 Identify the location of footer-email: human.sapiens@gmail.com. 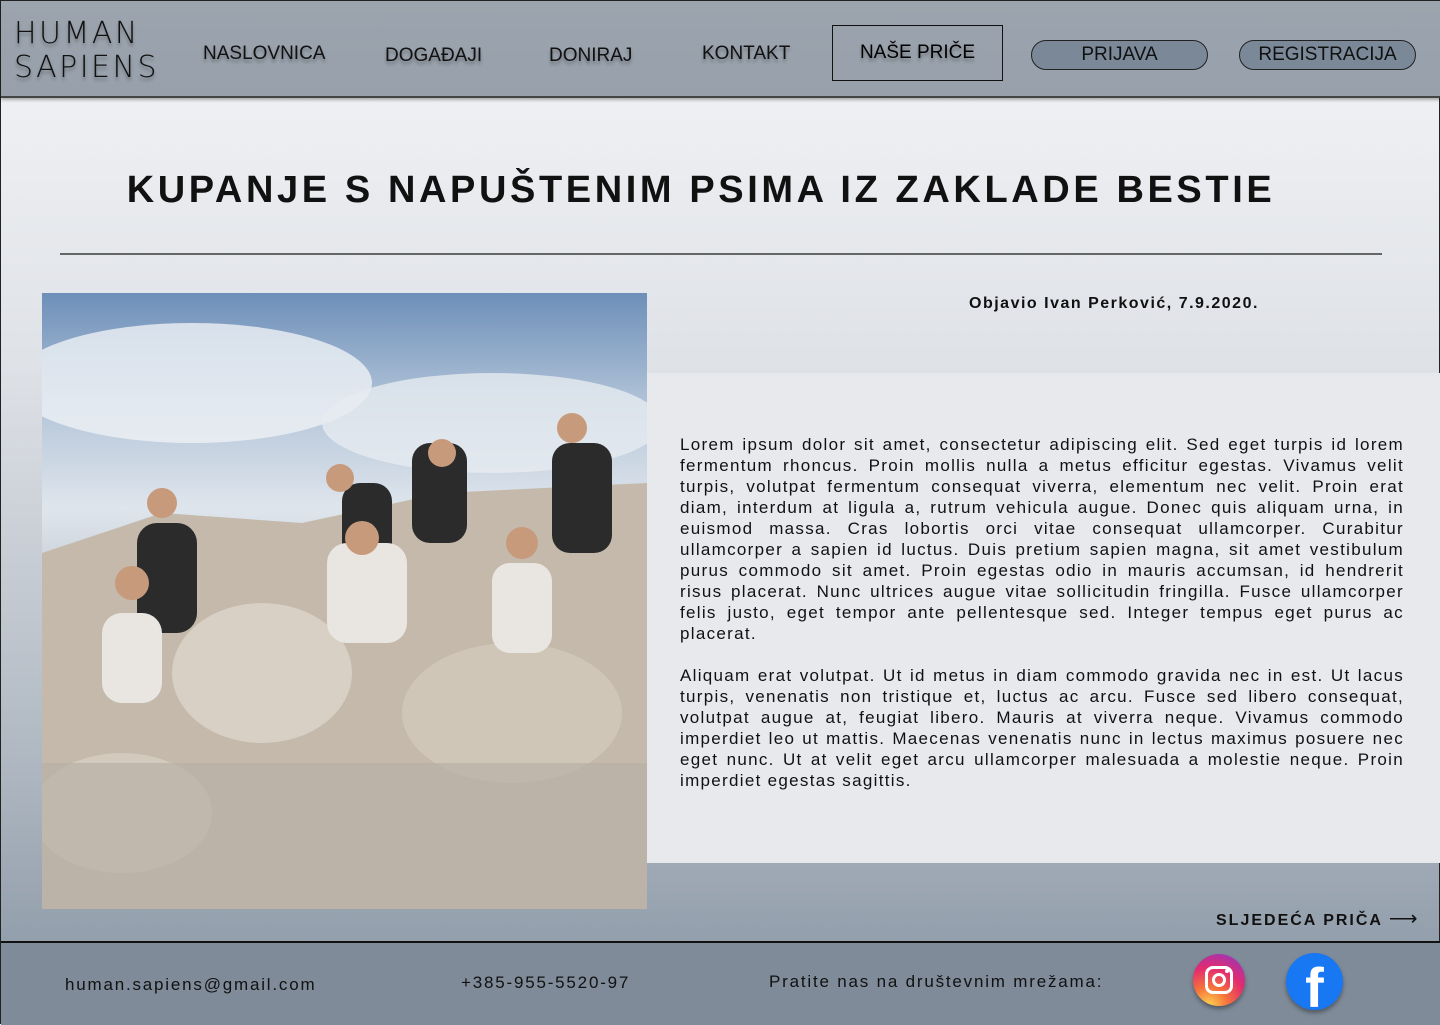
(190, 985).